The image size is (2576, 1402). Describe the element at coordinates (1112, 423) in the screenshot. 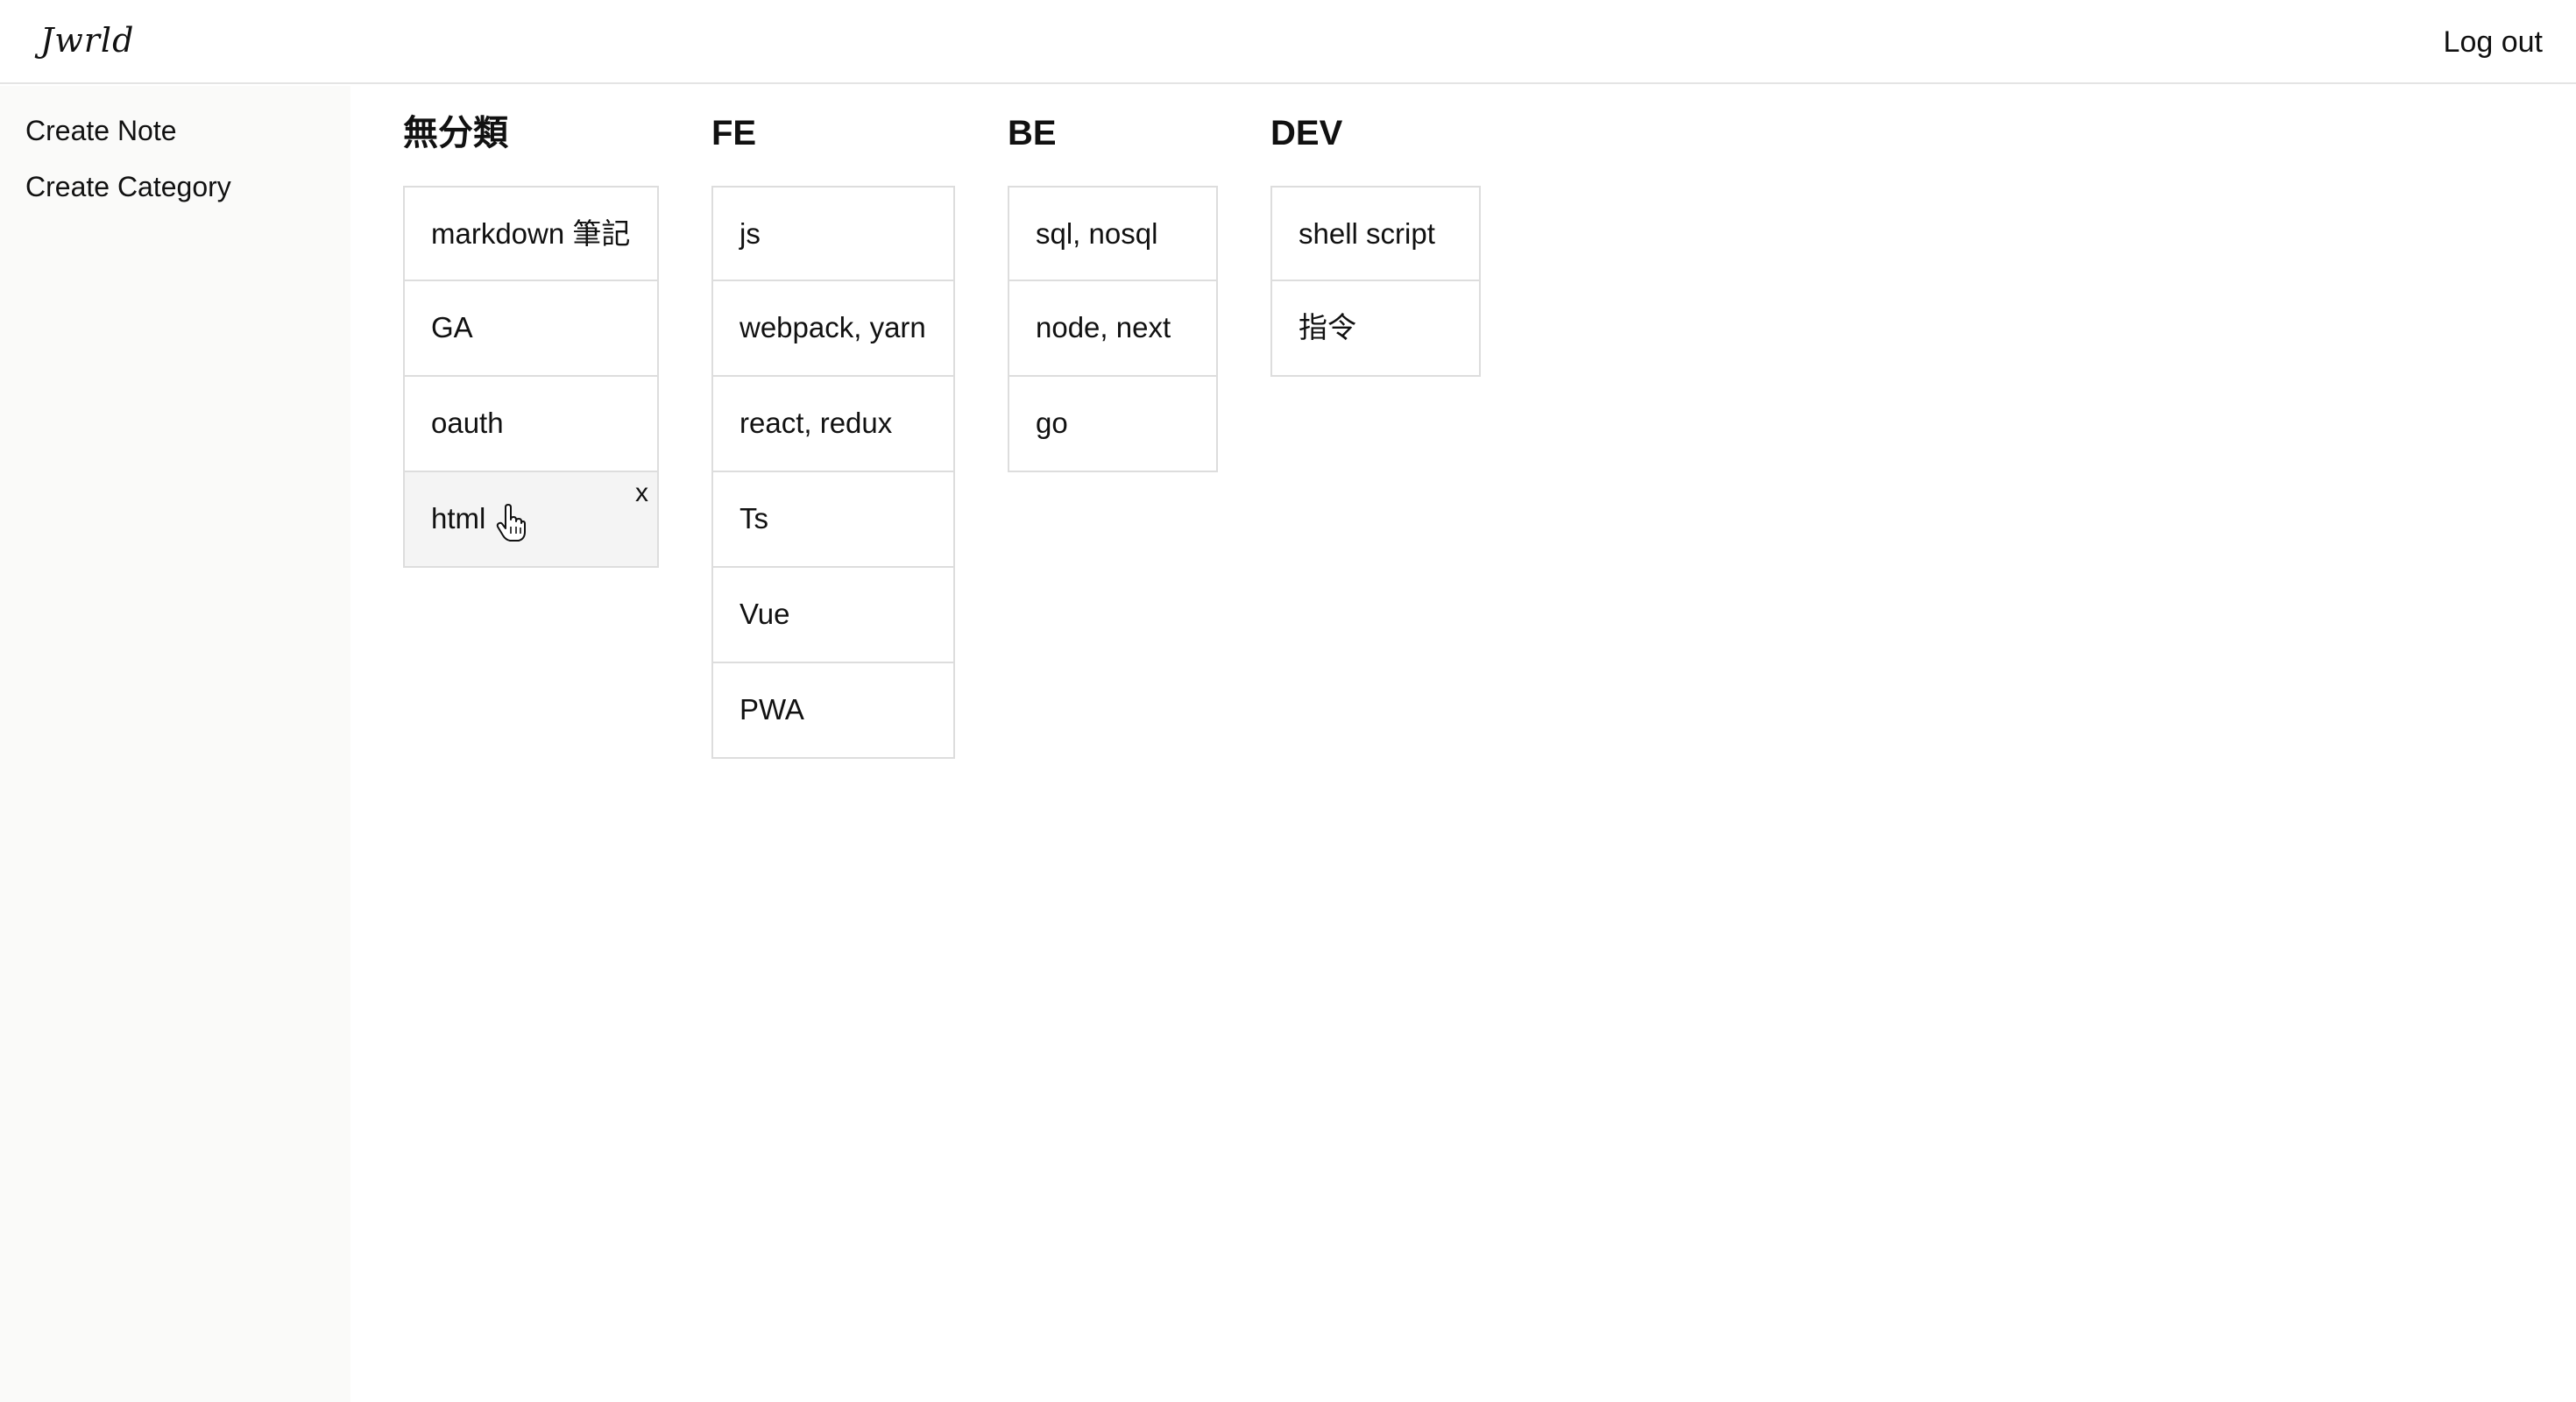

I see `note-item: go` at that location.